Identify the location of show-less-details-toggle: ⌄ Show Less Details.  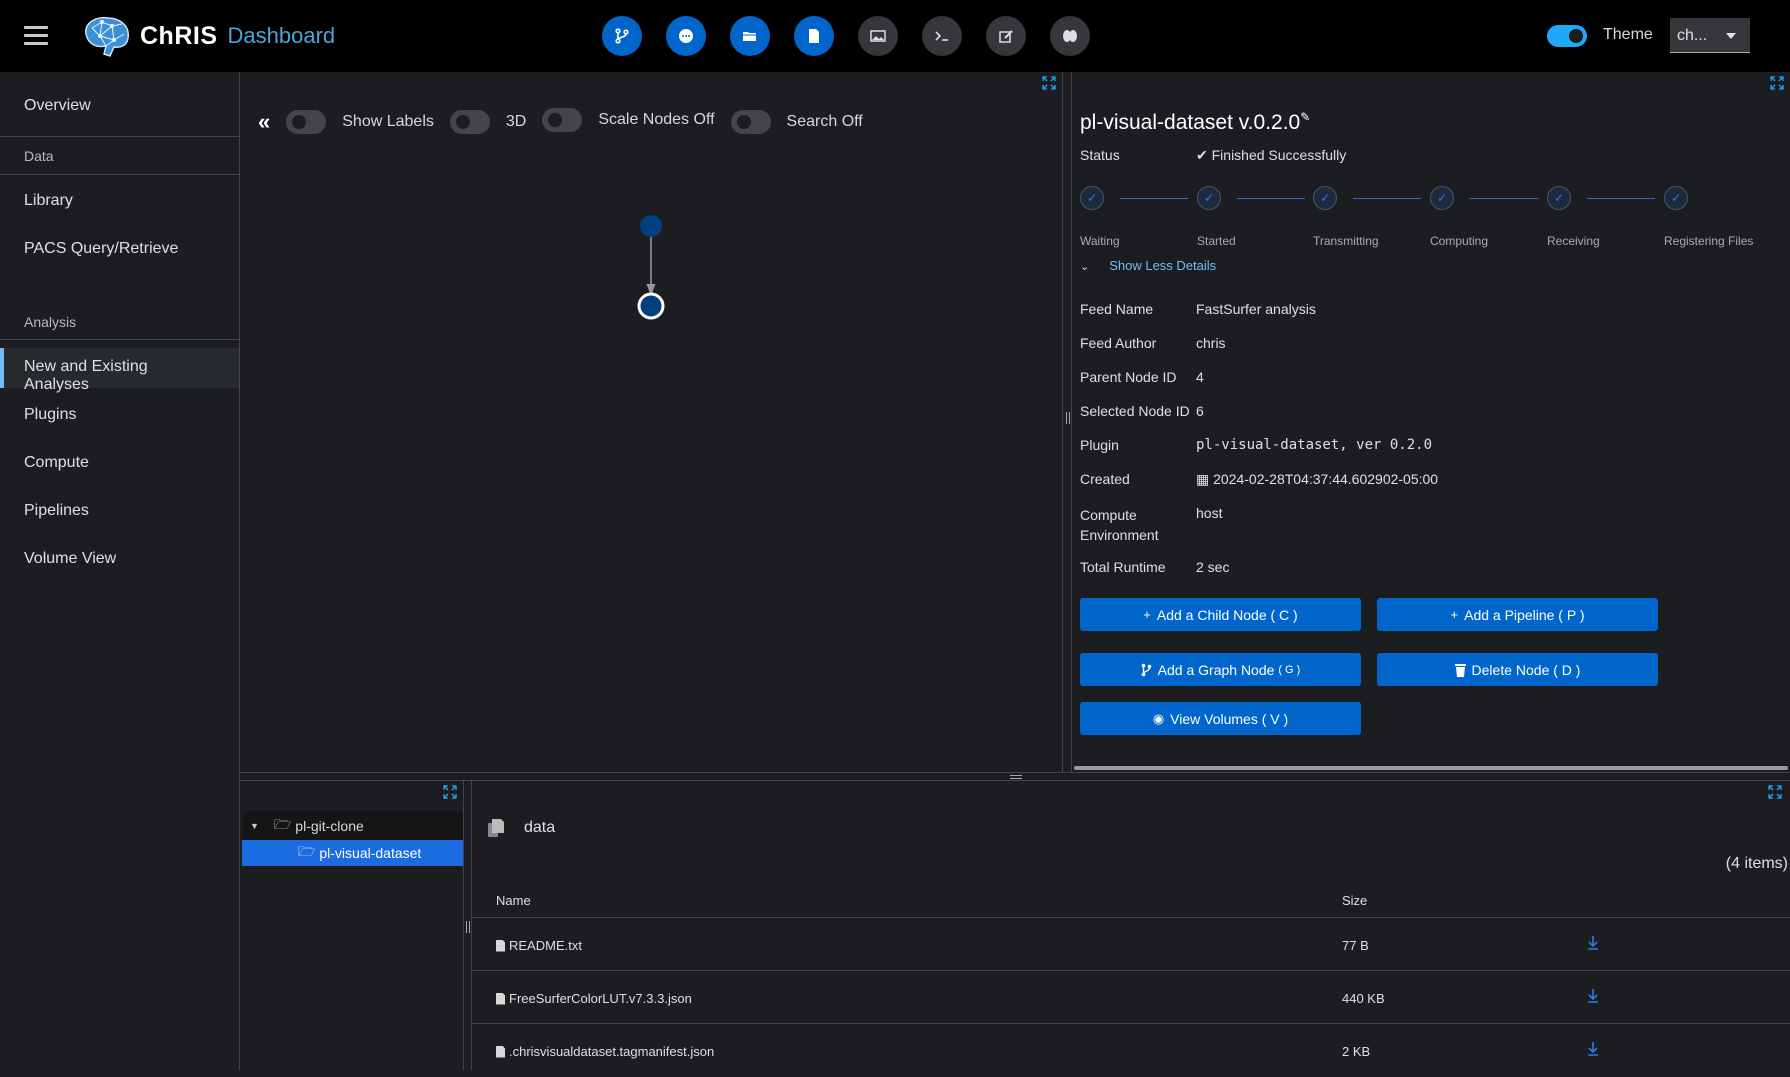
(1148, 265).